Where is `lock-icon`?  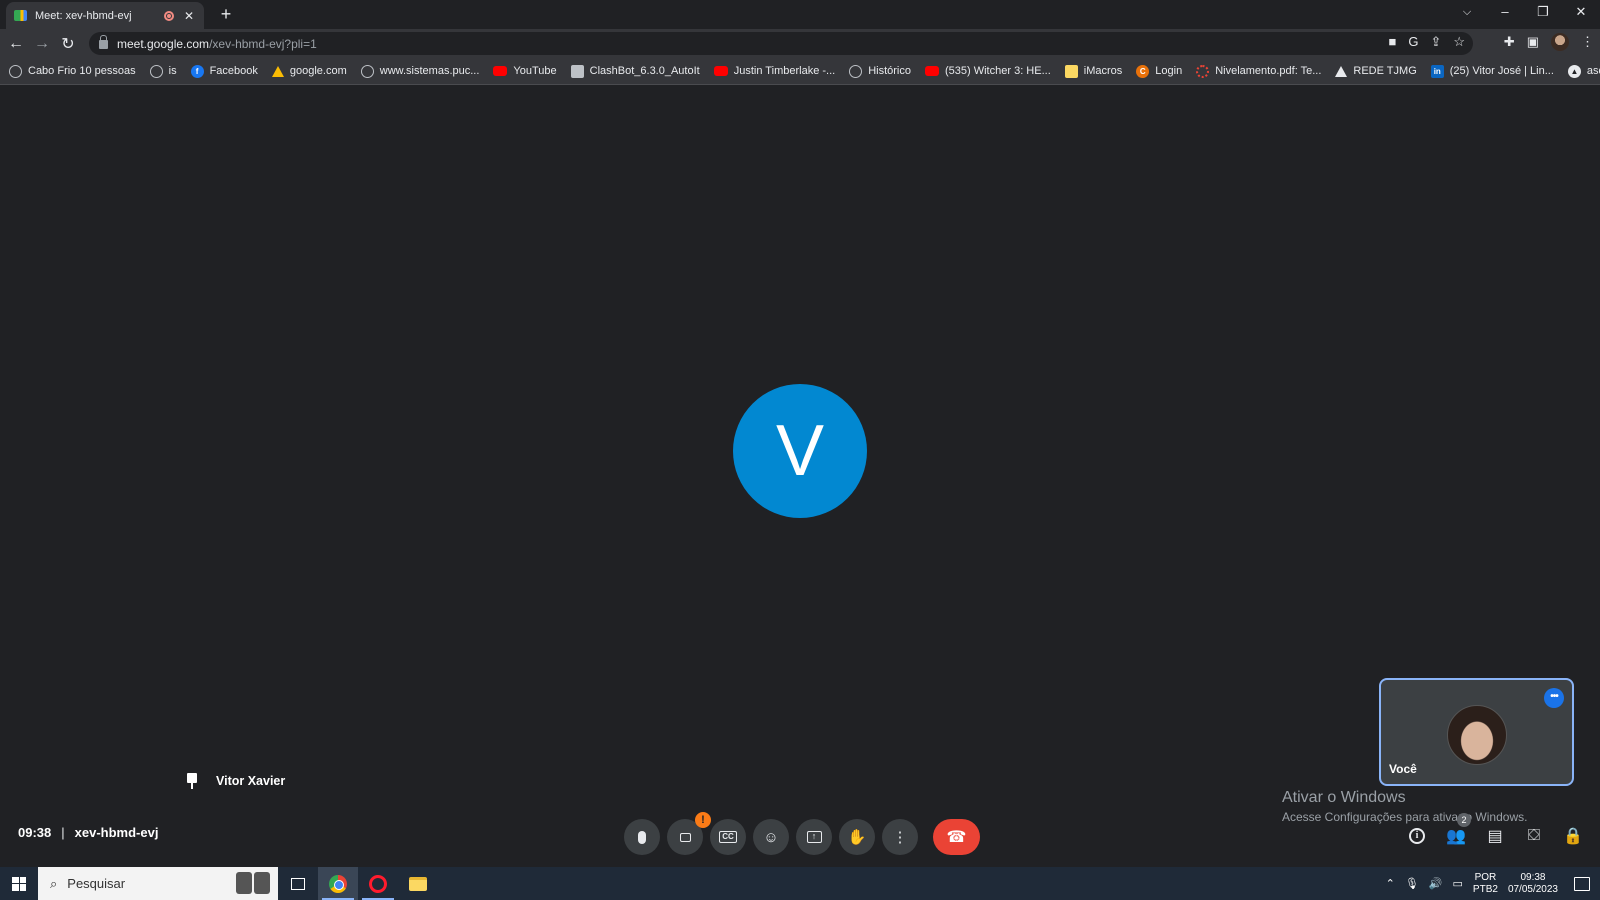 lock-icon is located at coordinates (103, 42).